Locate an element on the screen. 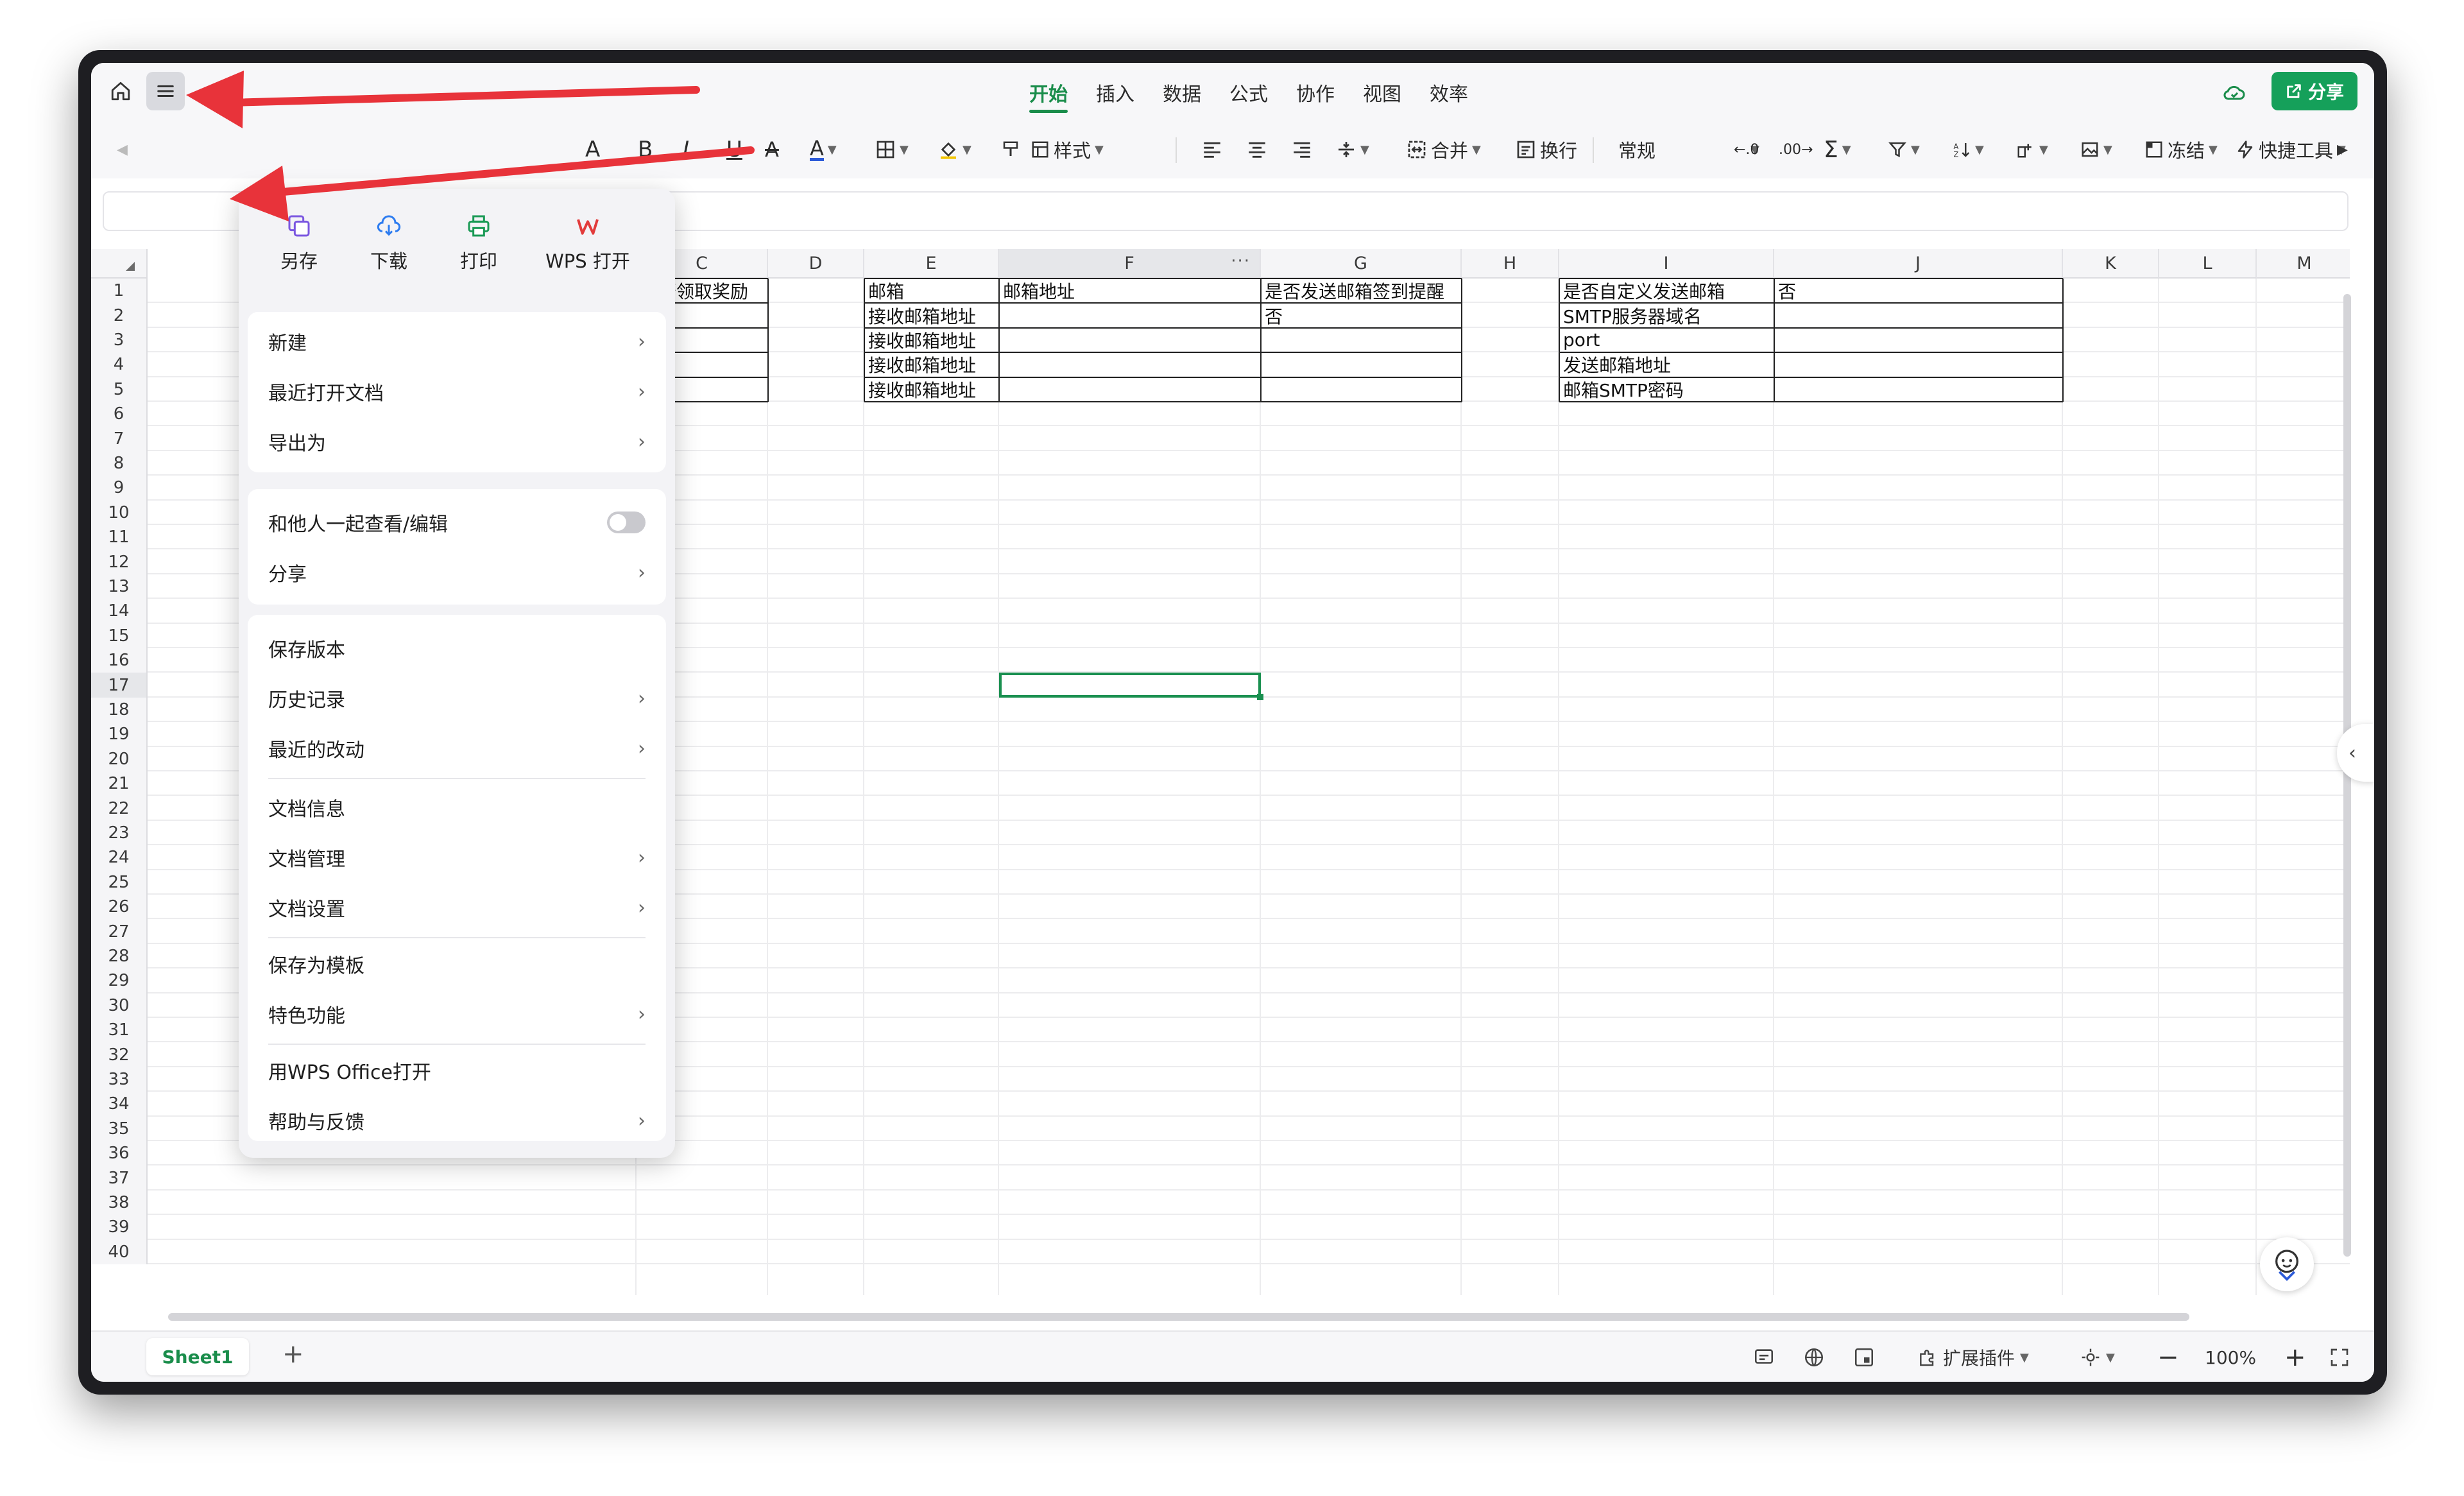  quick-tools-dropdown: 快捷工具 ▼ is located at coordinates (2291, 149).